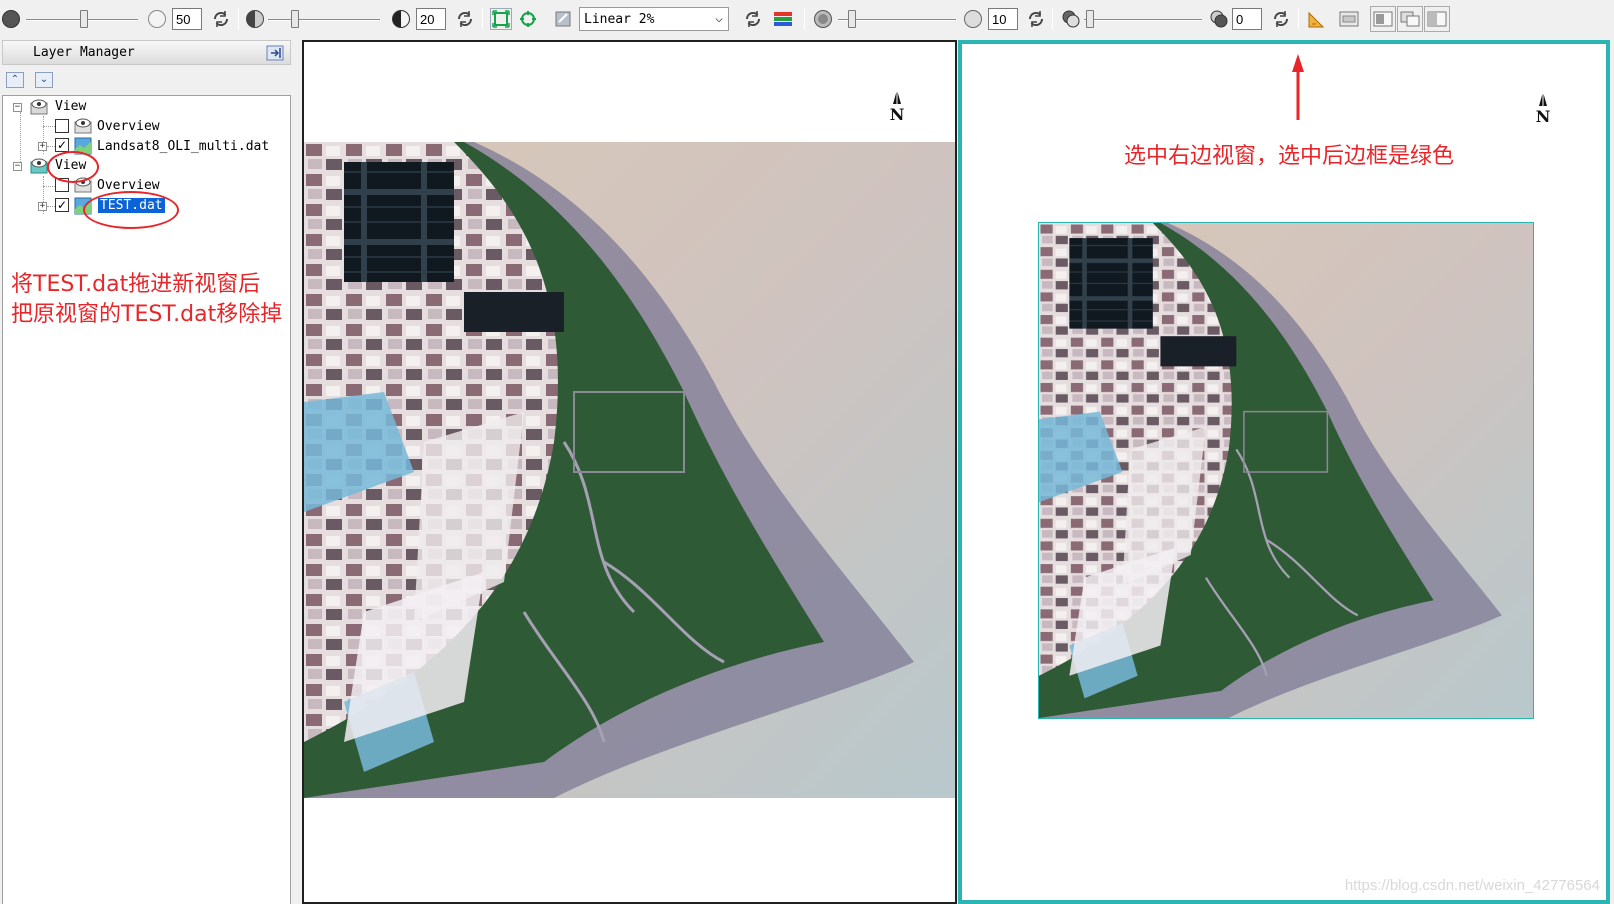  What do you see at coordinates (17, 107) in the screenshot?
I see `collapse-view-1-toggle: −` at bounding box center [17, 107].